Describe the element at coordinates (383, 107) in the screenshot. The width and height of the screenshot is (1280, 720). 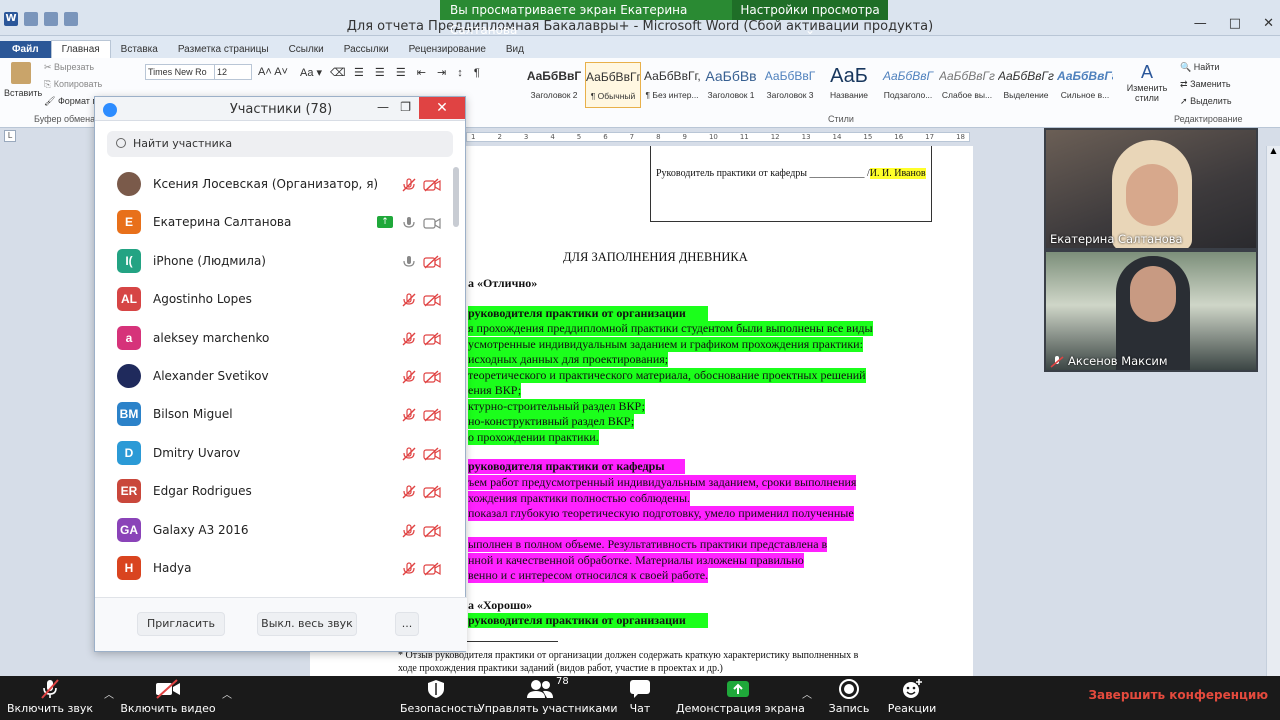
I see `panel-minimize-button: —` at that location.